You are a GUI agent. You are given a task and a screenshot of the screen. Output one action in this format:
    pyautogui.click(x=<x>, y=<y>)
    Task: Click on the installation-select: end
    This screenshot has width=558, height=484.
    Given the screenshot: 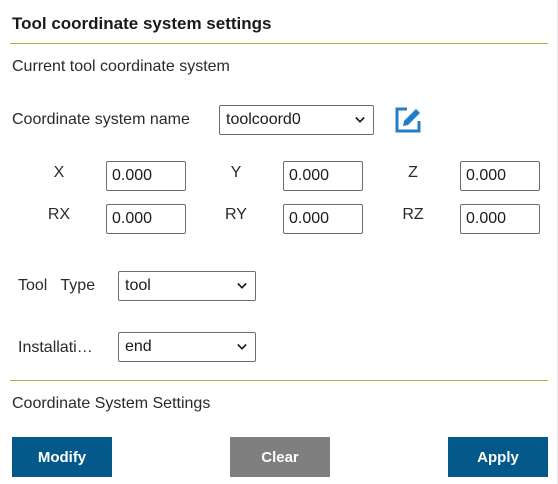 What is the action you would take?
    pyautogui.click(x=187, y=347)
    